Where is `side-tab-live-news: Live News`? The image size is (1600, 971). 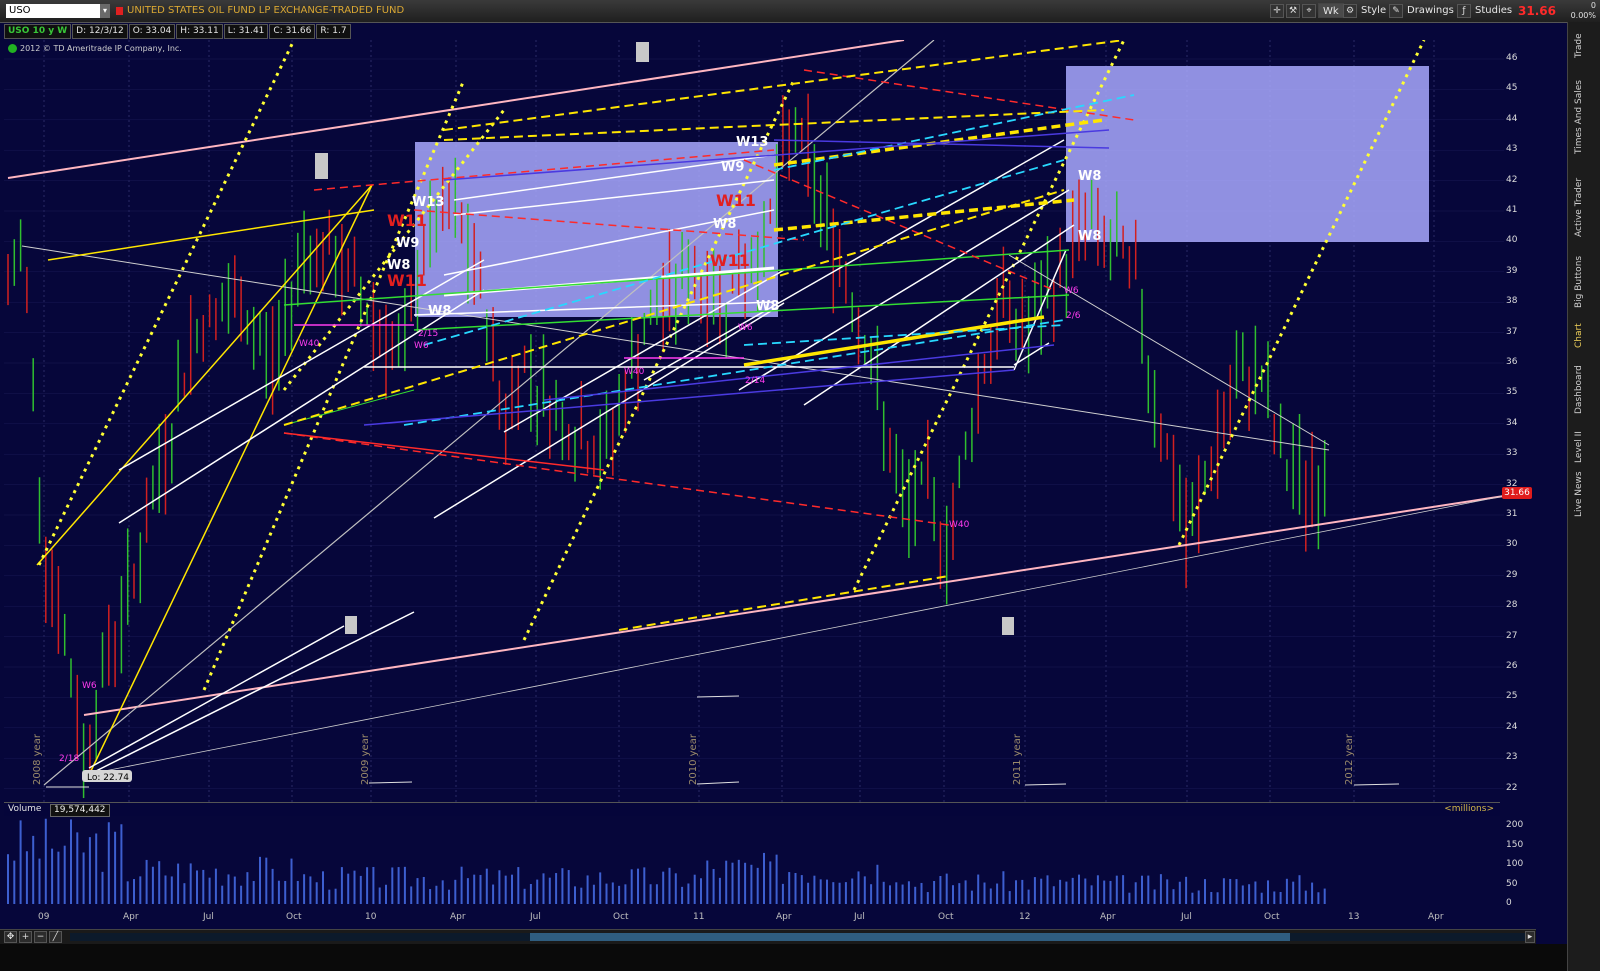 side-tab-live-news: Live News is located at coordinates (1584, 494).